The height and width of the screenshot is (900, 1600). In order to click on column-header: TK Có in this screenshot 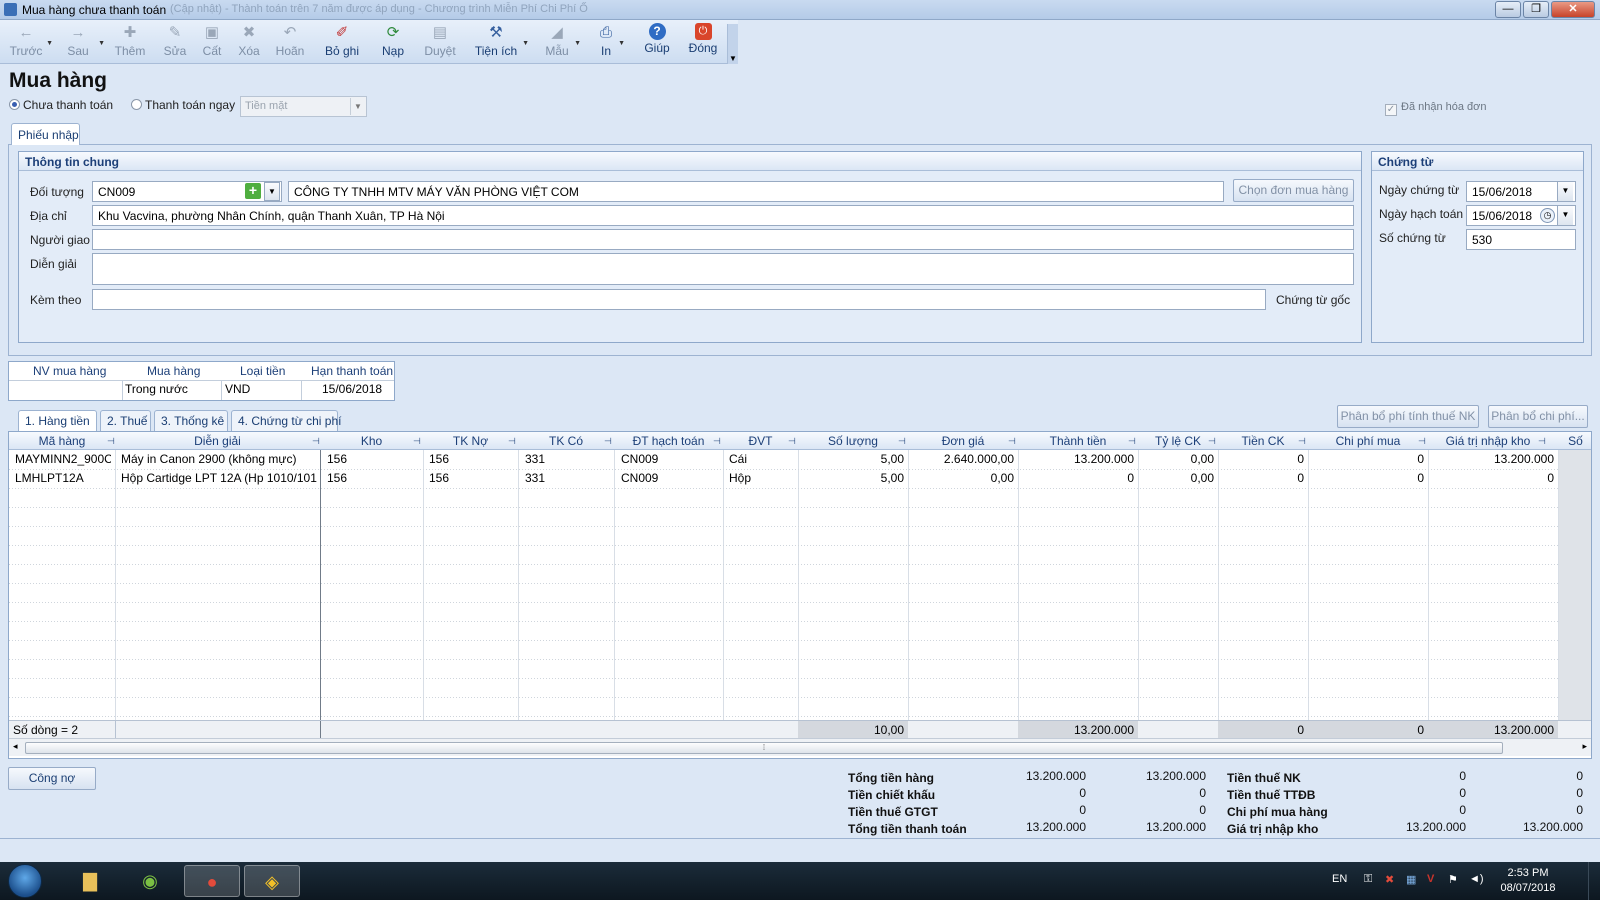, I will do `click(566, 441)`.